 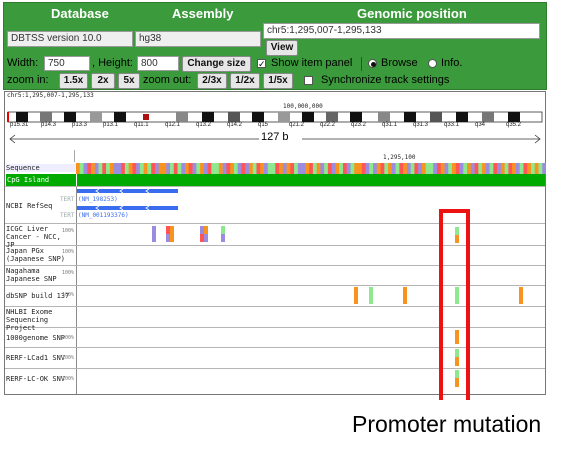 What do you see at coordinates (454, 304) in the screenshot?
I see `promoter-highlight-box` at bounding box center [454, 304].